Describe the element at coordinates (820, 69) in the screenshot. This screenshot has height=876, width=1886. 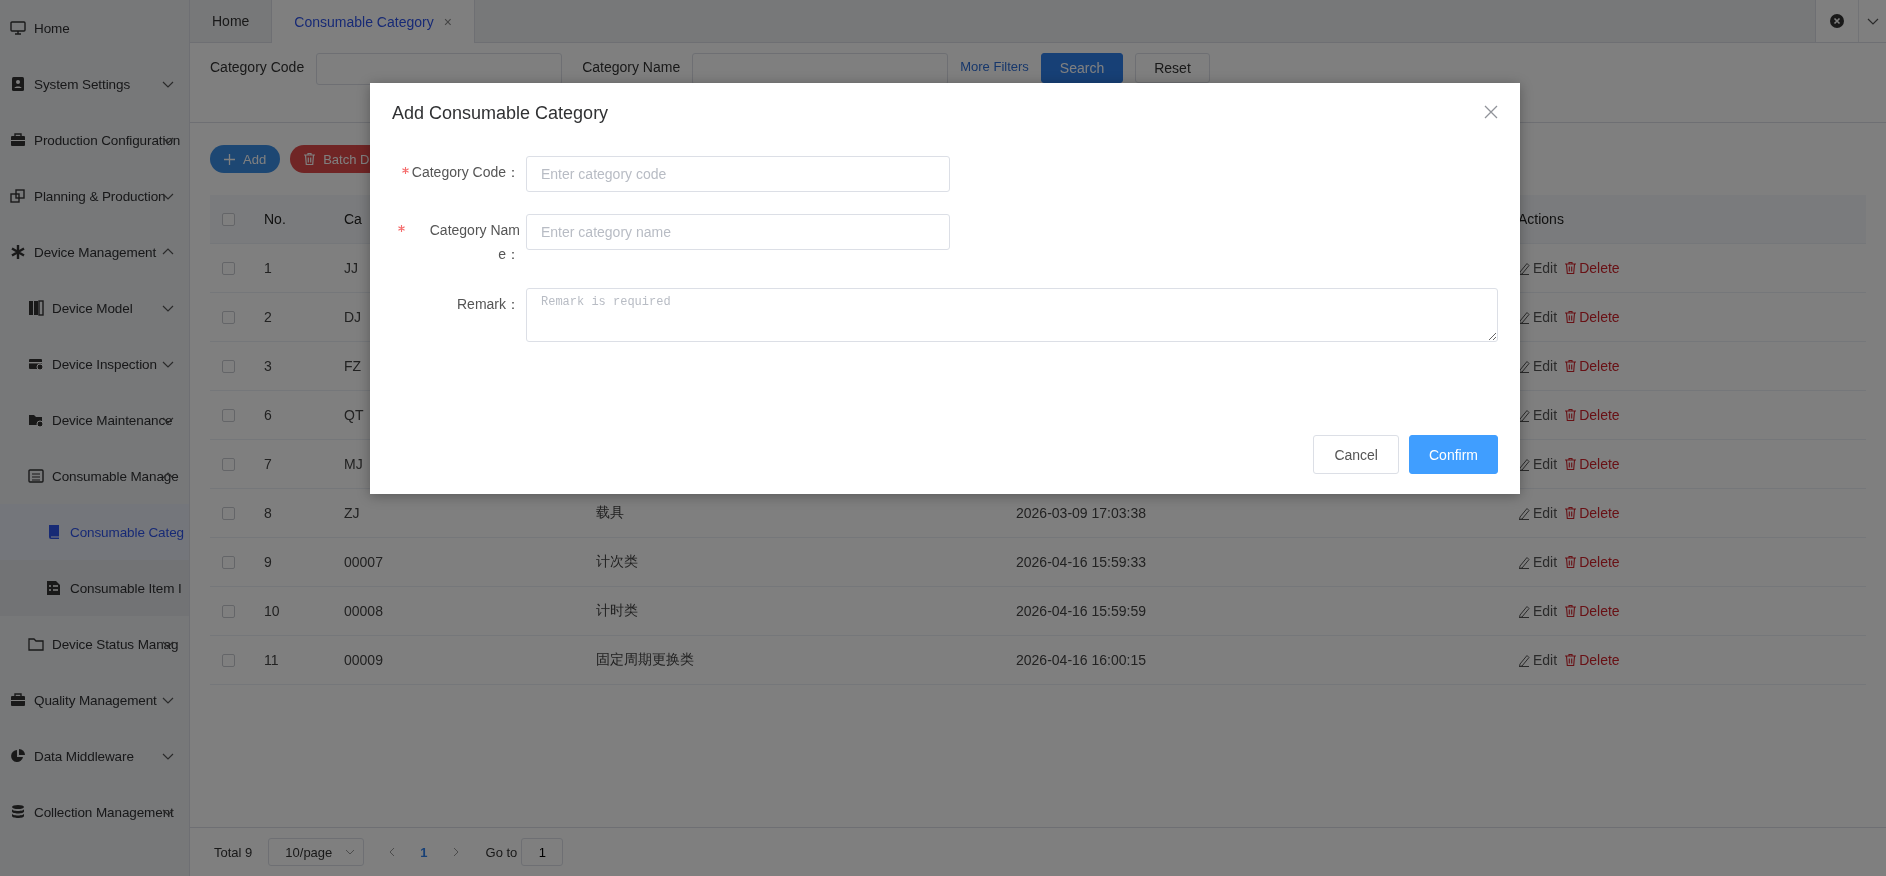
I see `category-name-field` at that location.